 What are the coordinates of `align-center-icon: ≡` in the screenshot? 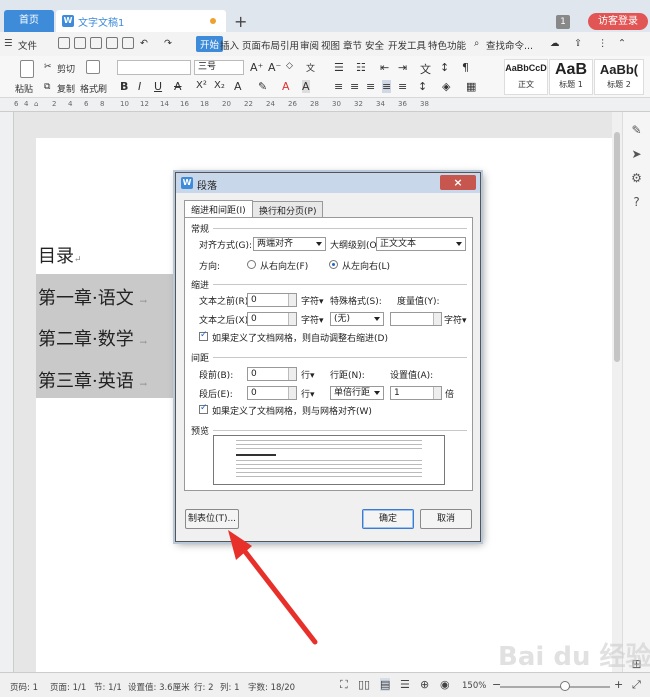 It's located at (354, 86).